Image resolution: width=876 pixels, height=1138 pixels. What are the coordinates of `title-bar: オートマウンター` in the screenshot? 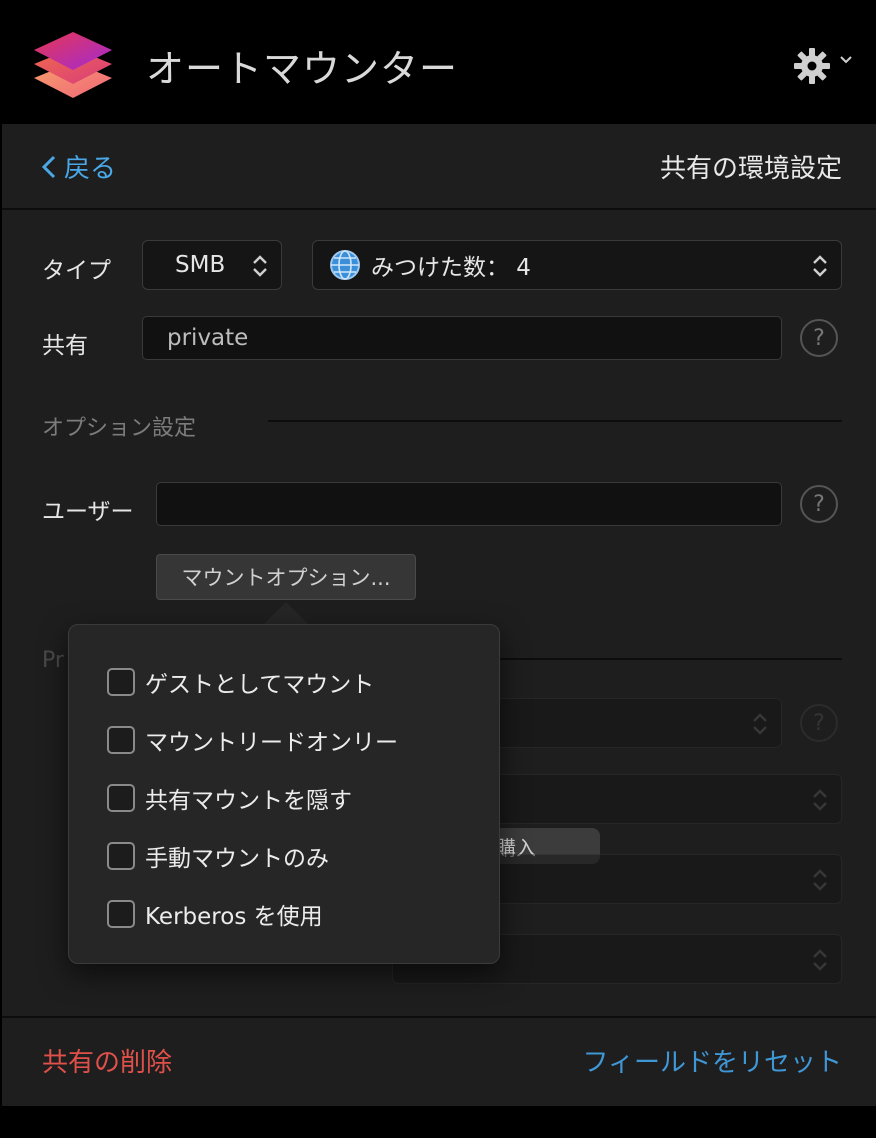 It's located at (438, 62).